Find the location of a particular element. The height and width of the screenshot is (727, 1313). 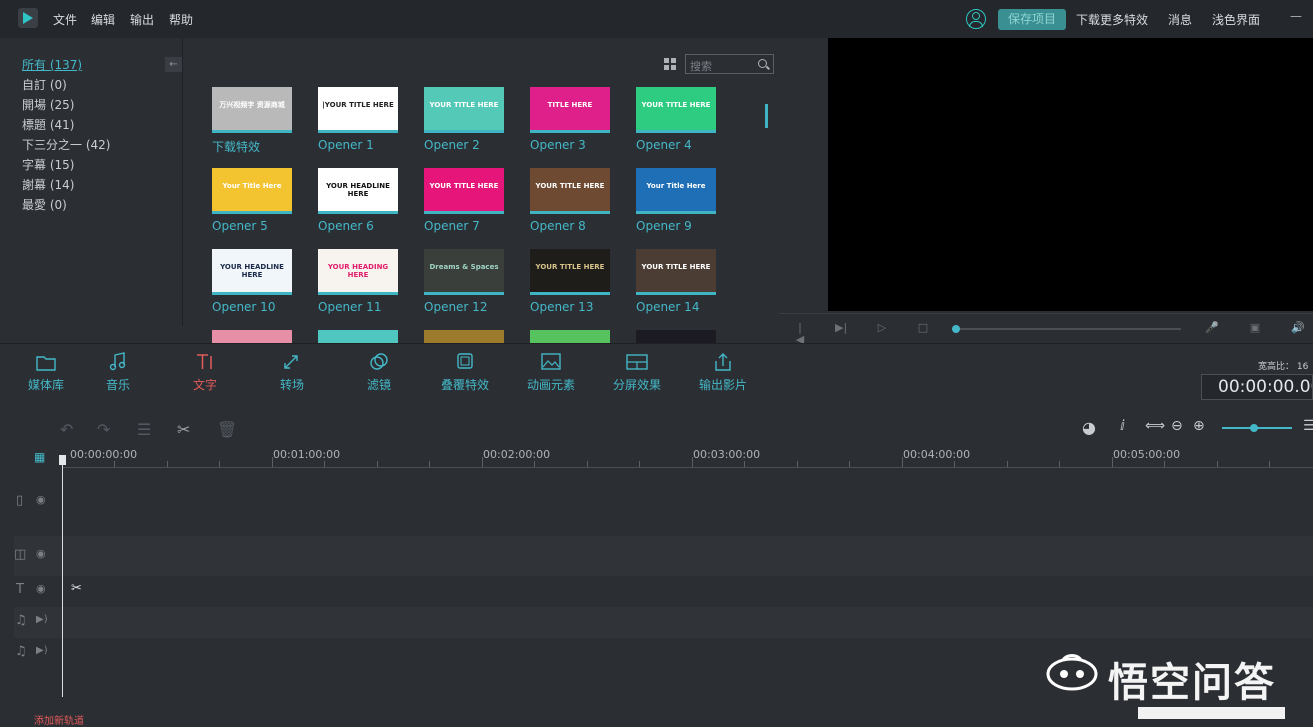

timeline-playhead is located at coordinates (62, 576).